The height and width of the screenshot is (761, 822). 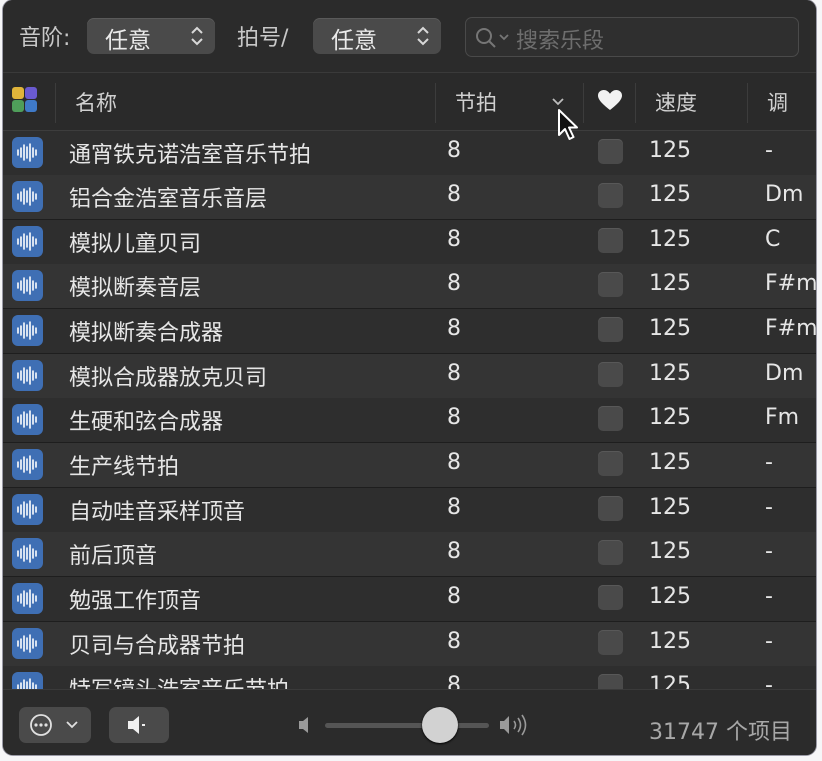 What do you see at coordinates (409, 420) in the screenshot?
I see `table-row: 生硬和弦合成器 8 125 Fm` at bounding box center [409, 420].